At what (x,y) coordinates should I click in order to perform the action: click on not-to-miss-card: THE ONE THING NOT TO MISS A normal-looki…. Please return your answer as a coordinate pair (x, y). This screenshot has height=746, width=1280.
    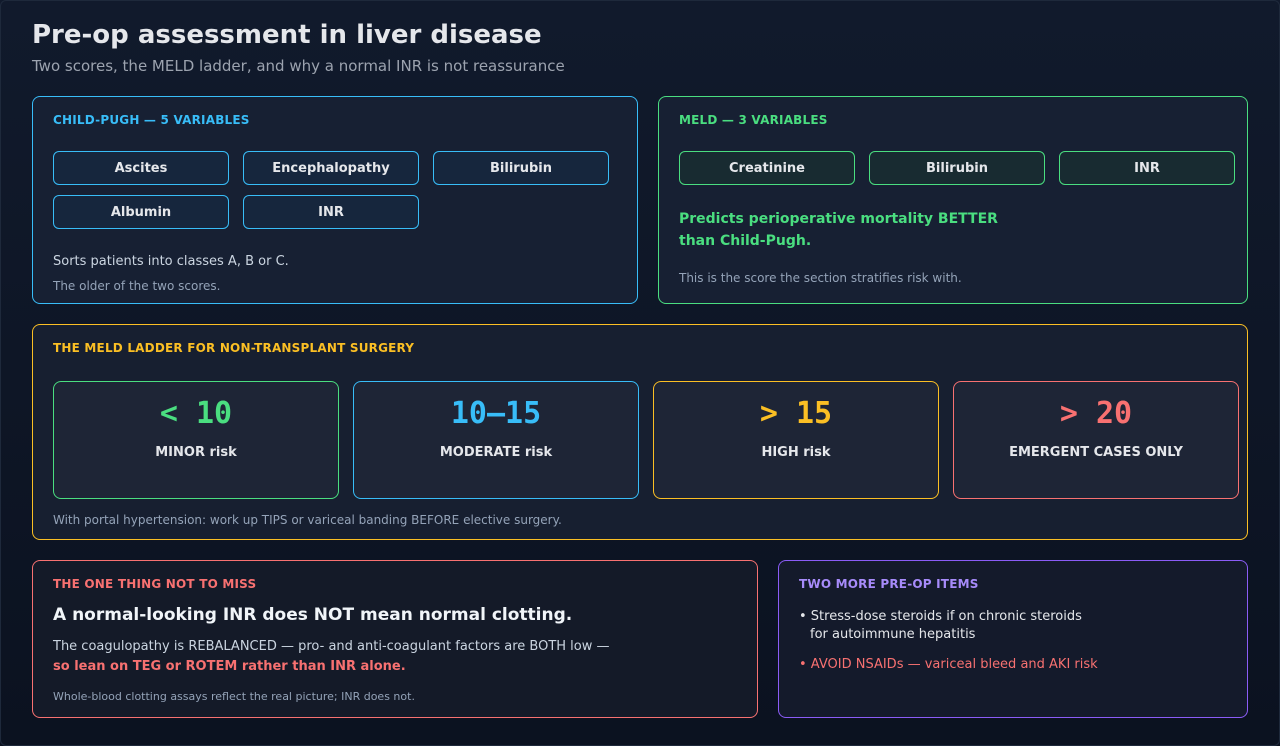
    Looking at the image, I should click on (395, 639).